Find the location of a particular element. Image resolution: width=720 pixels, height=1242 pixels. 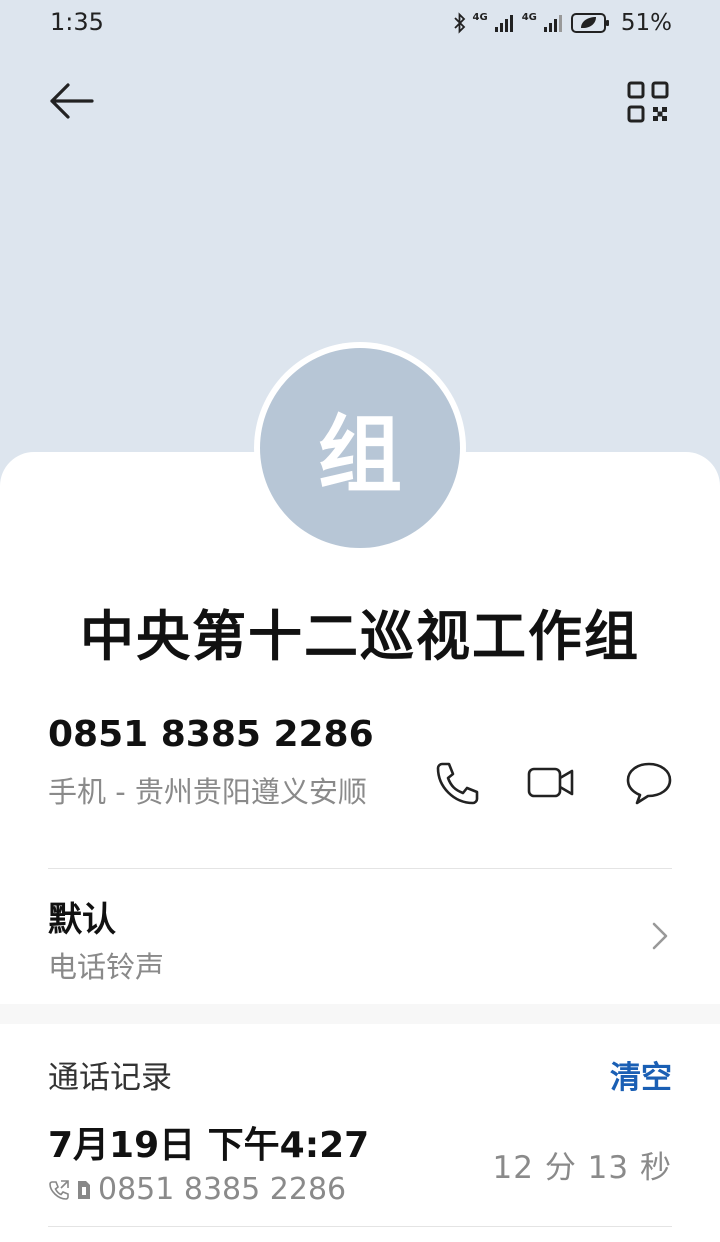

ringtone-title: 默认 is located at coordinates (82, 920).